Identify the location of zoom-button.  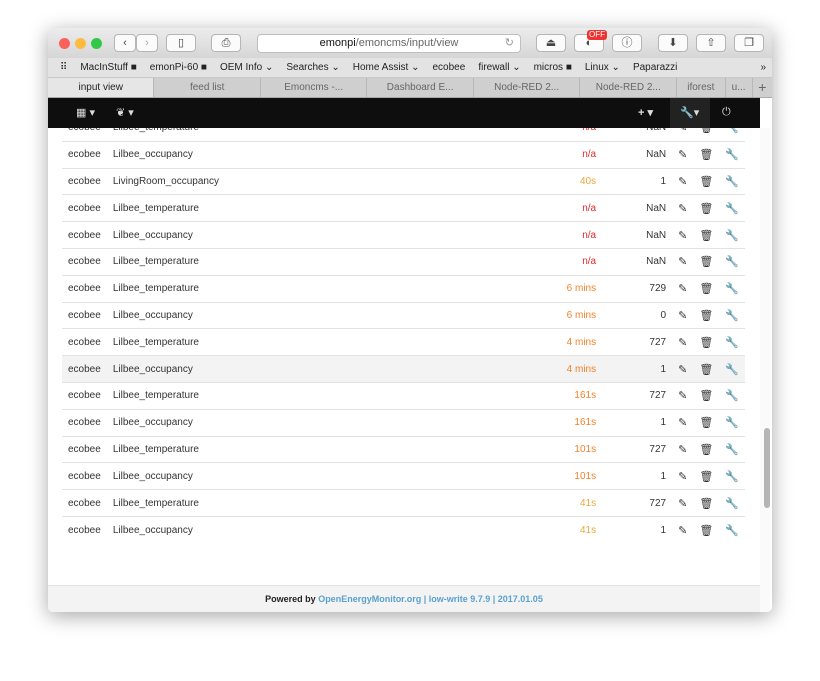
(96, 43).